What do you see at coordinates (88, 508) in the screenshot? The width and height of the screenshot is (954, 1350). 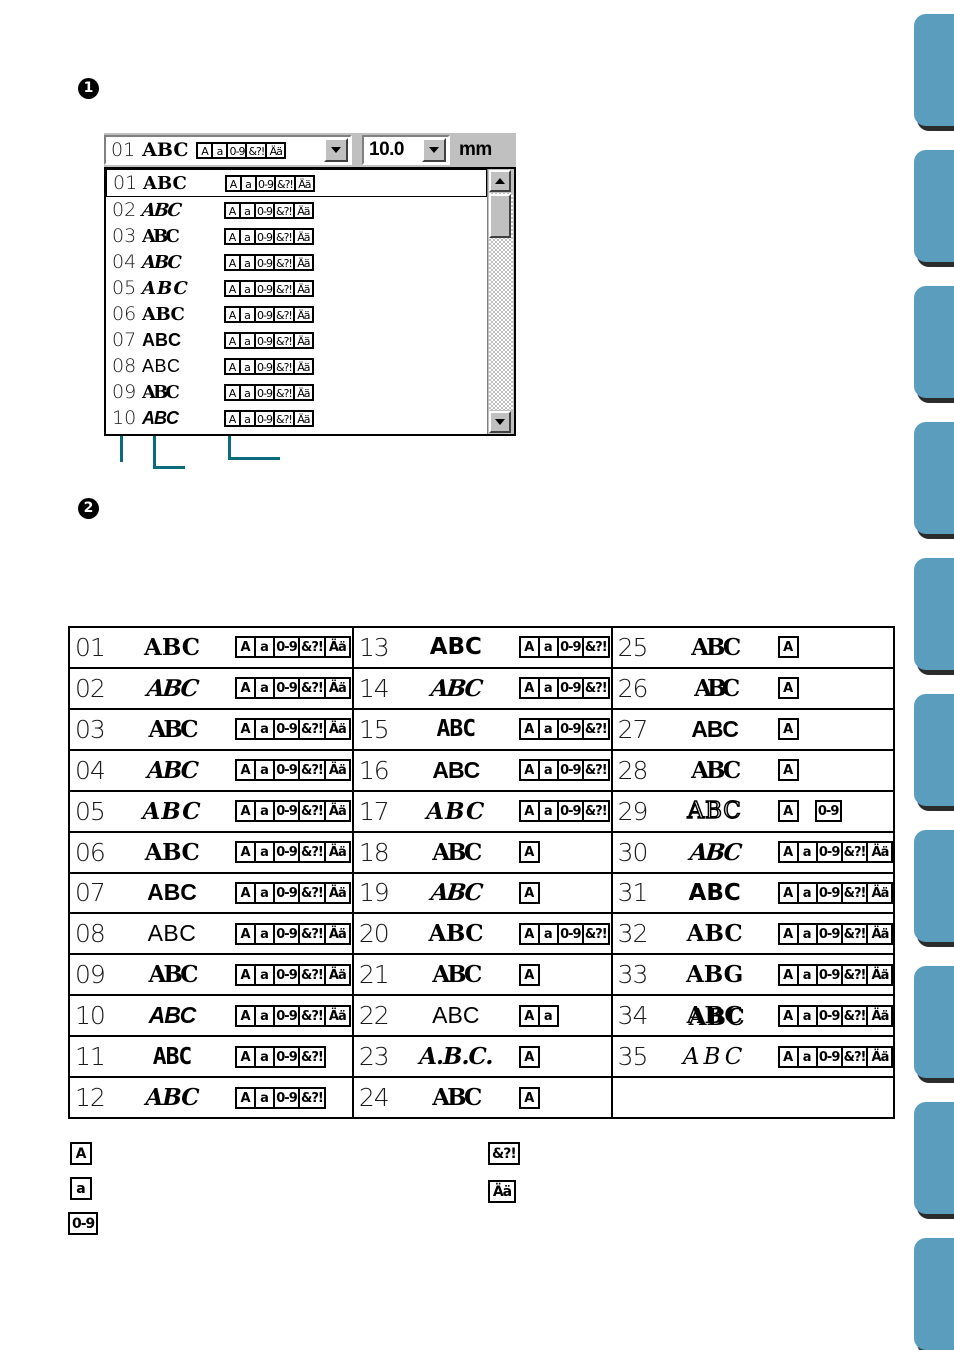 I see `callout-bullet-2: 2` at bounding box center [88, 508].